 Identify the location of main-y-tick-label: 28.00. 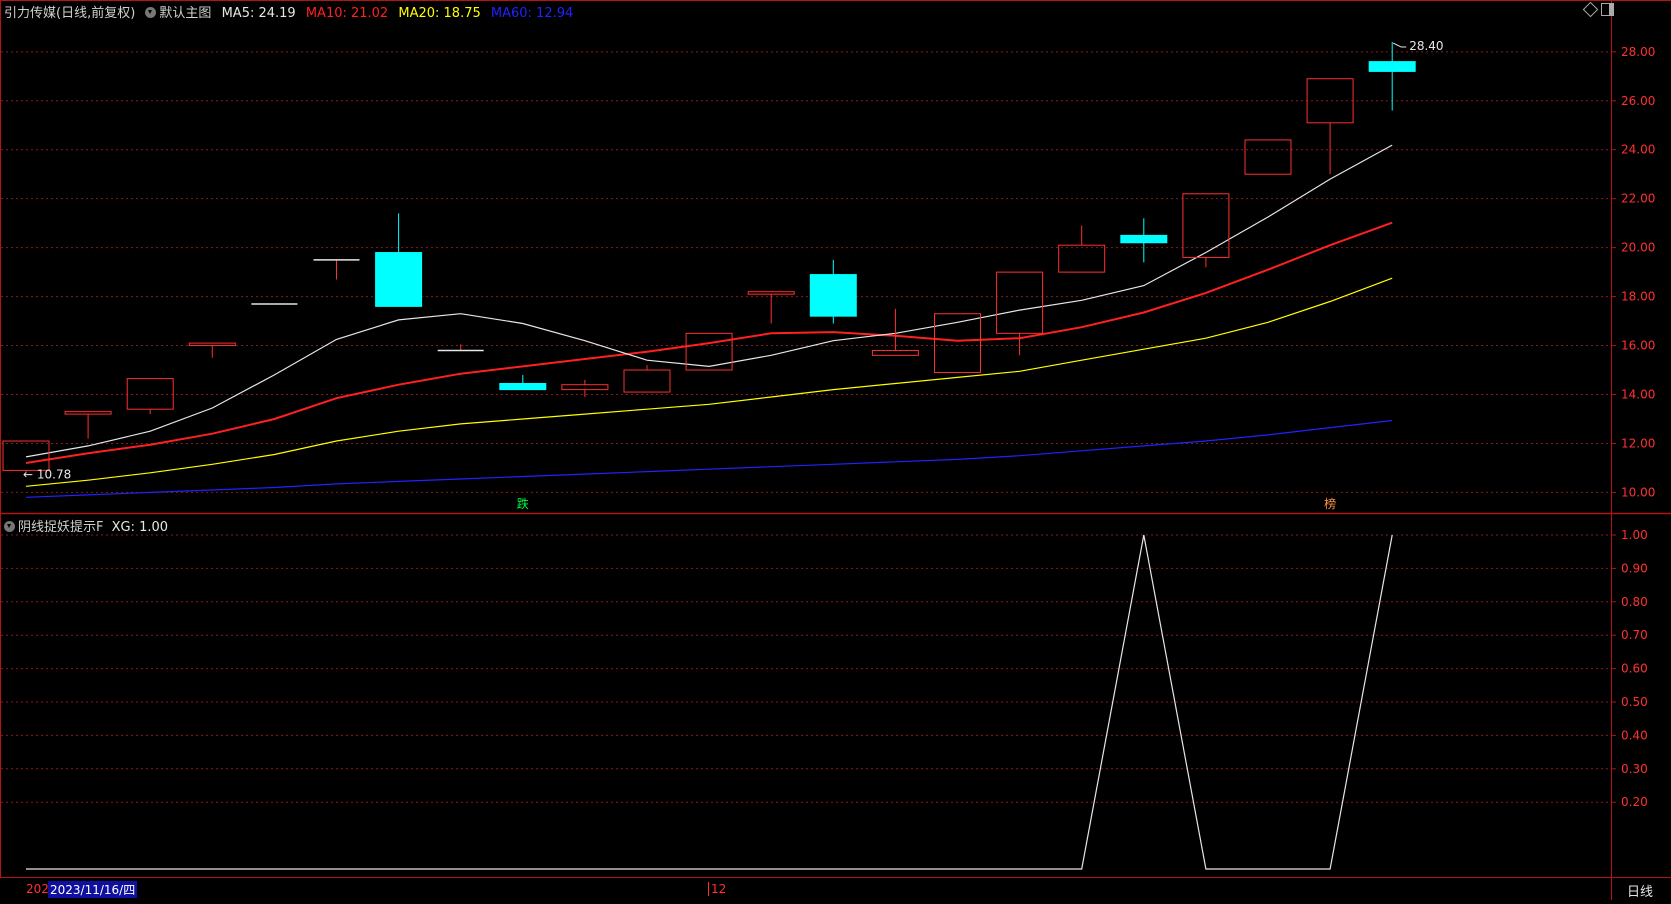
(1638, 52).